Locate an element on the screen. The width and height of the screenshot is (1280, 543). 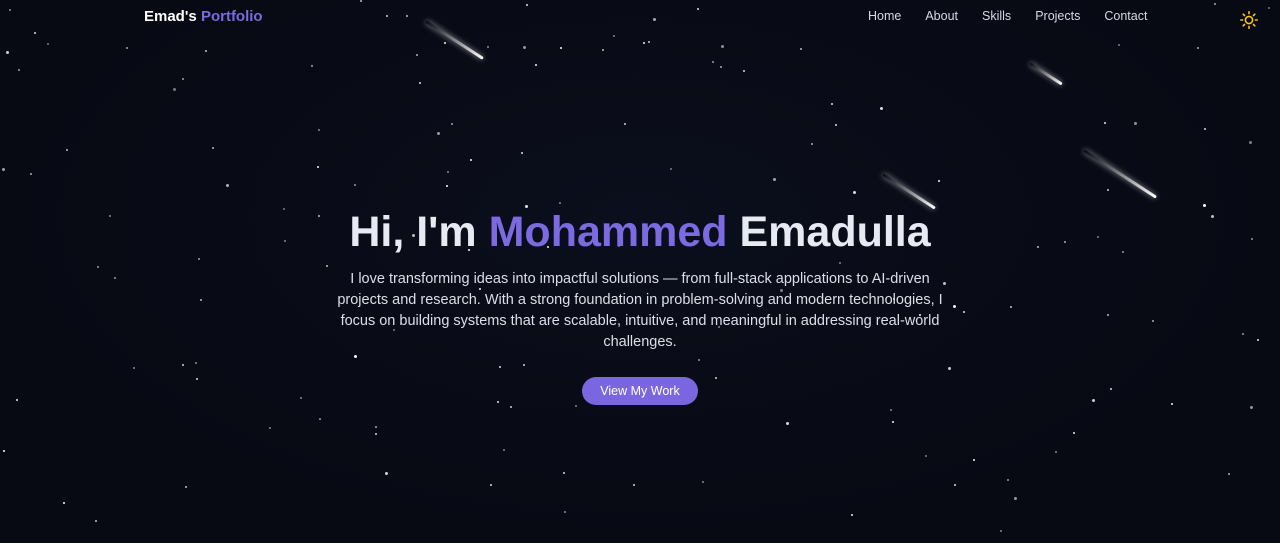
hero-first-name: Mohammed is located at coordinates (608, 232).